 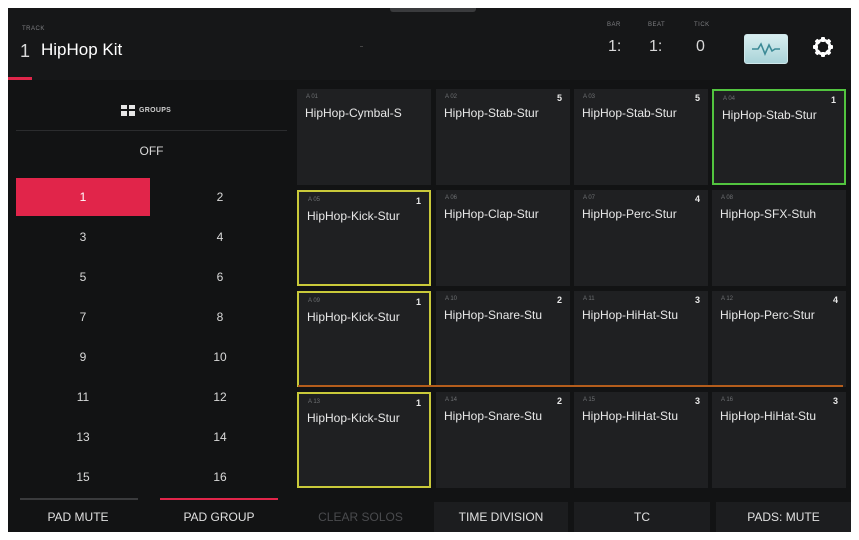 What do you see at coordinates (81, 50) in the screenshot?
I see `track-name: HipHop Kit` at bounding box center [81, 50].